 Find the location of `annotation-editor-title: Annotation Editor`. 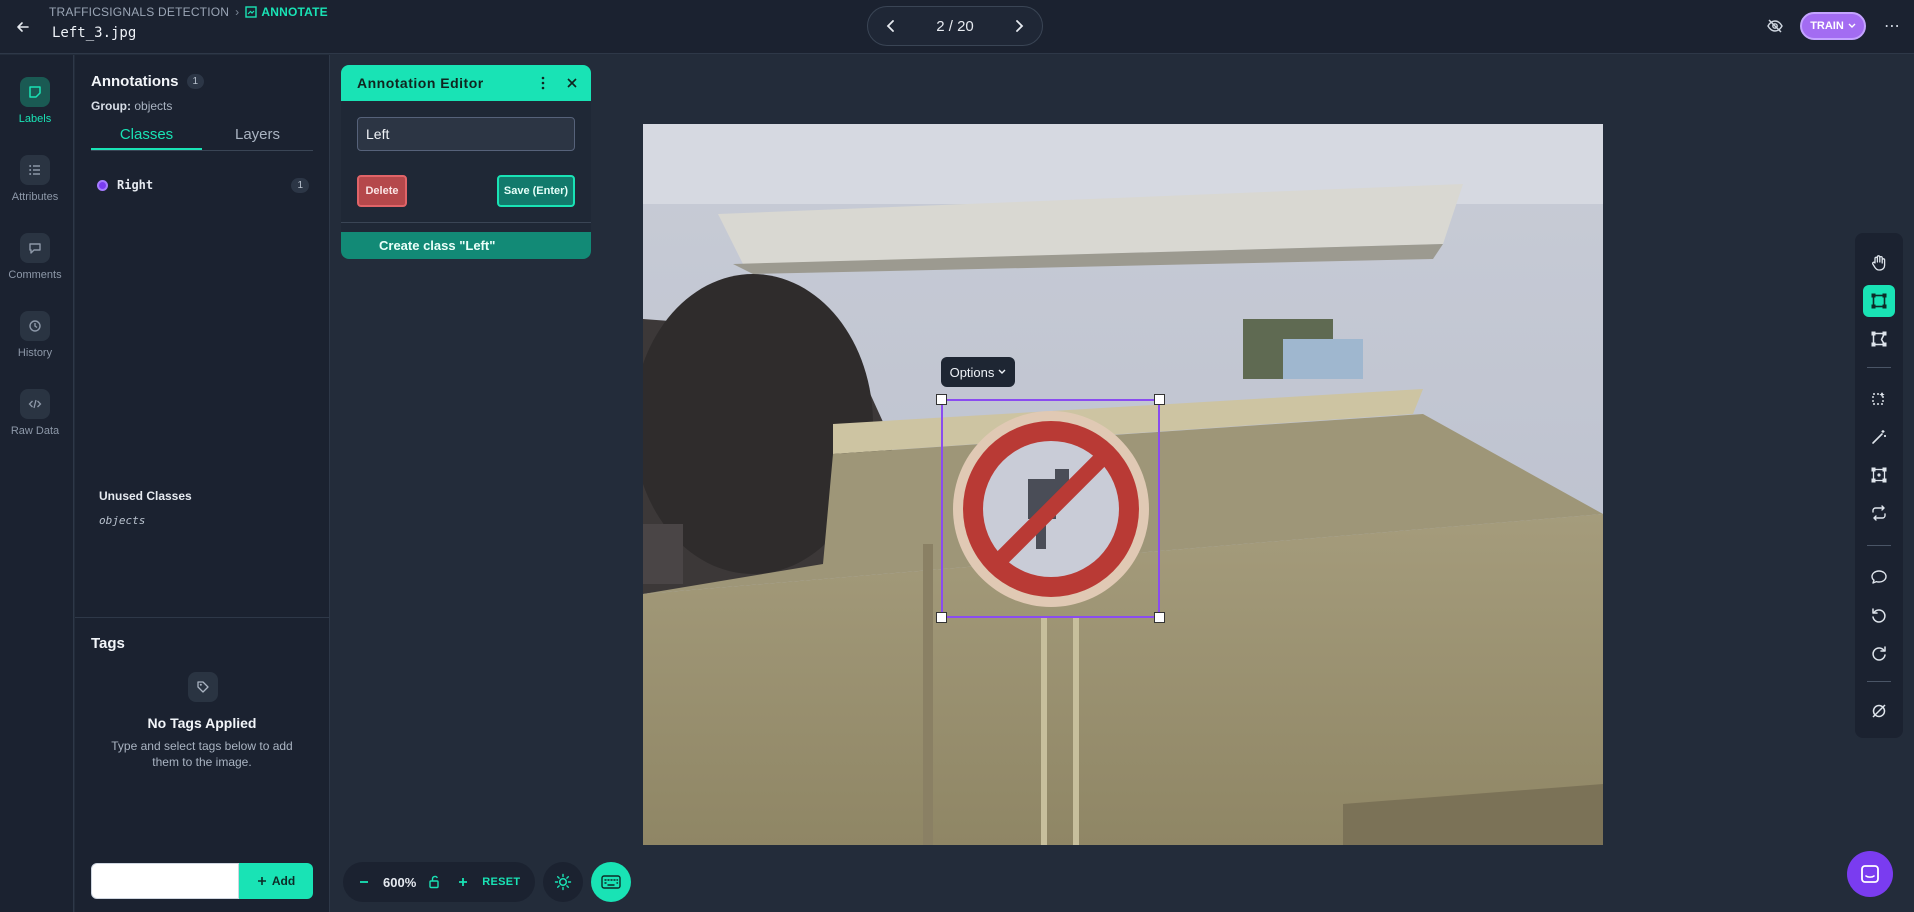

annotation-editor-title: Annotation Editor is located at coordinates (420, 83).